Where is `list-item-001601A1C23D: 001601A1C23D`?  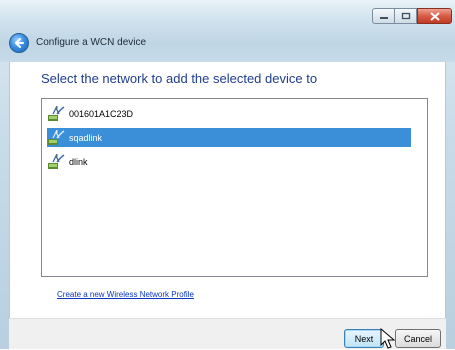 list-item-001601A1C23D: 001601A1C23D is located at coordinates (229, 113).